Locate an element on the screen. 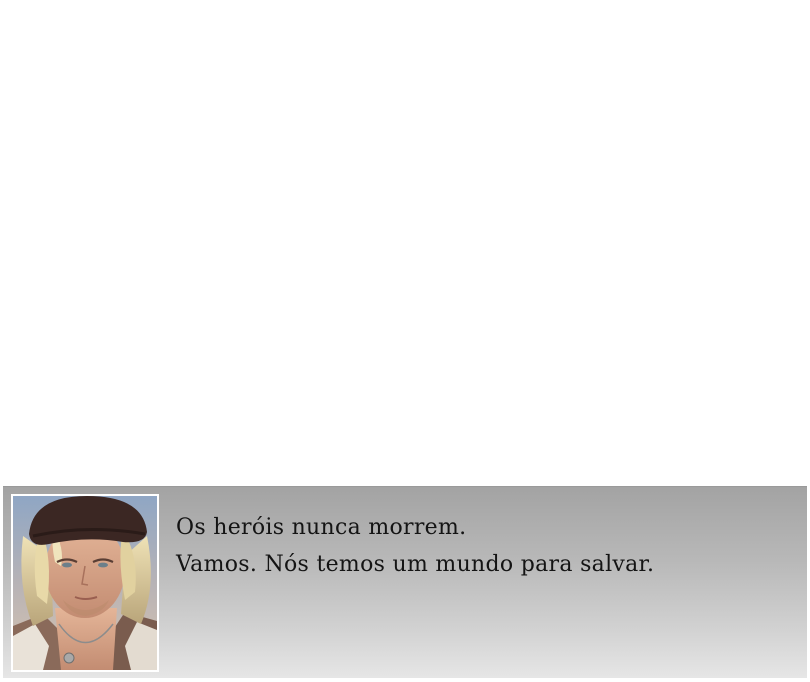 Image resolution: width=810 pixels, height=682 pixels. character-portrait is located at coordinates (85, 583).